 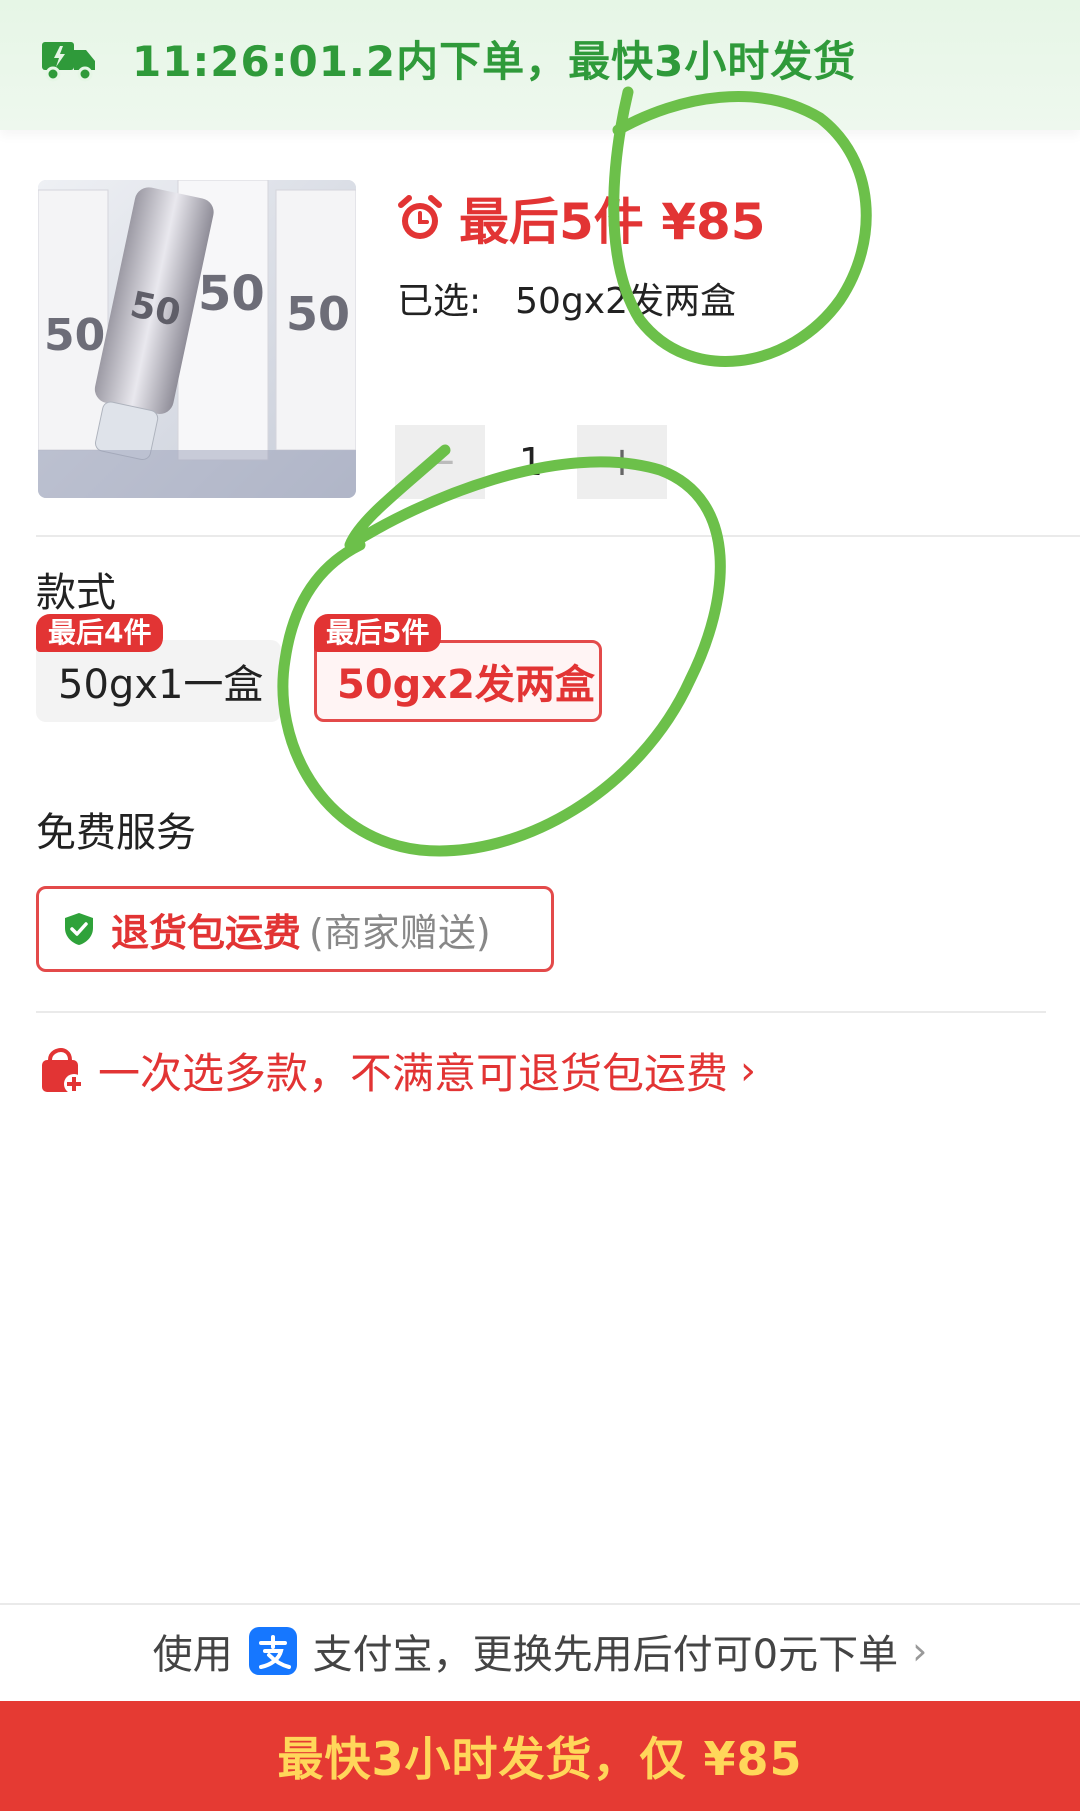 What do you see at coordinates (420, 217) in the screenshot?
I see `alarm-clock-icon` at bounding box center [420, 217].